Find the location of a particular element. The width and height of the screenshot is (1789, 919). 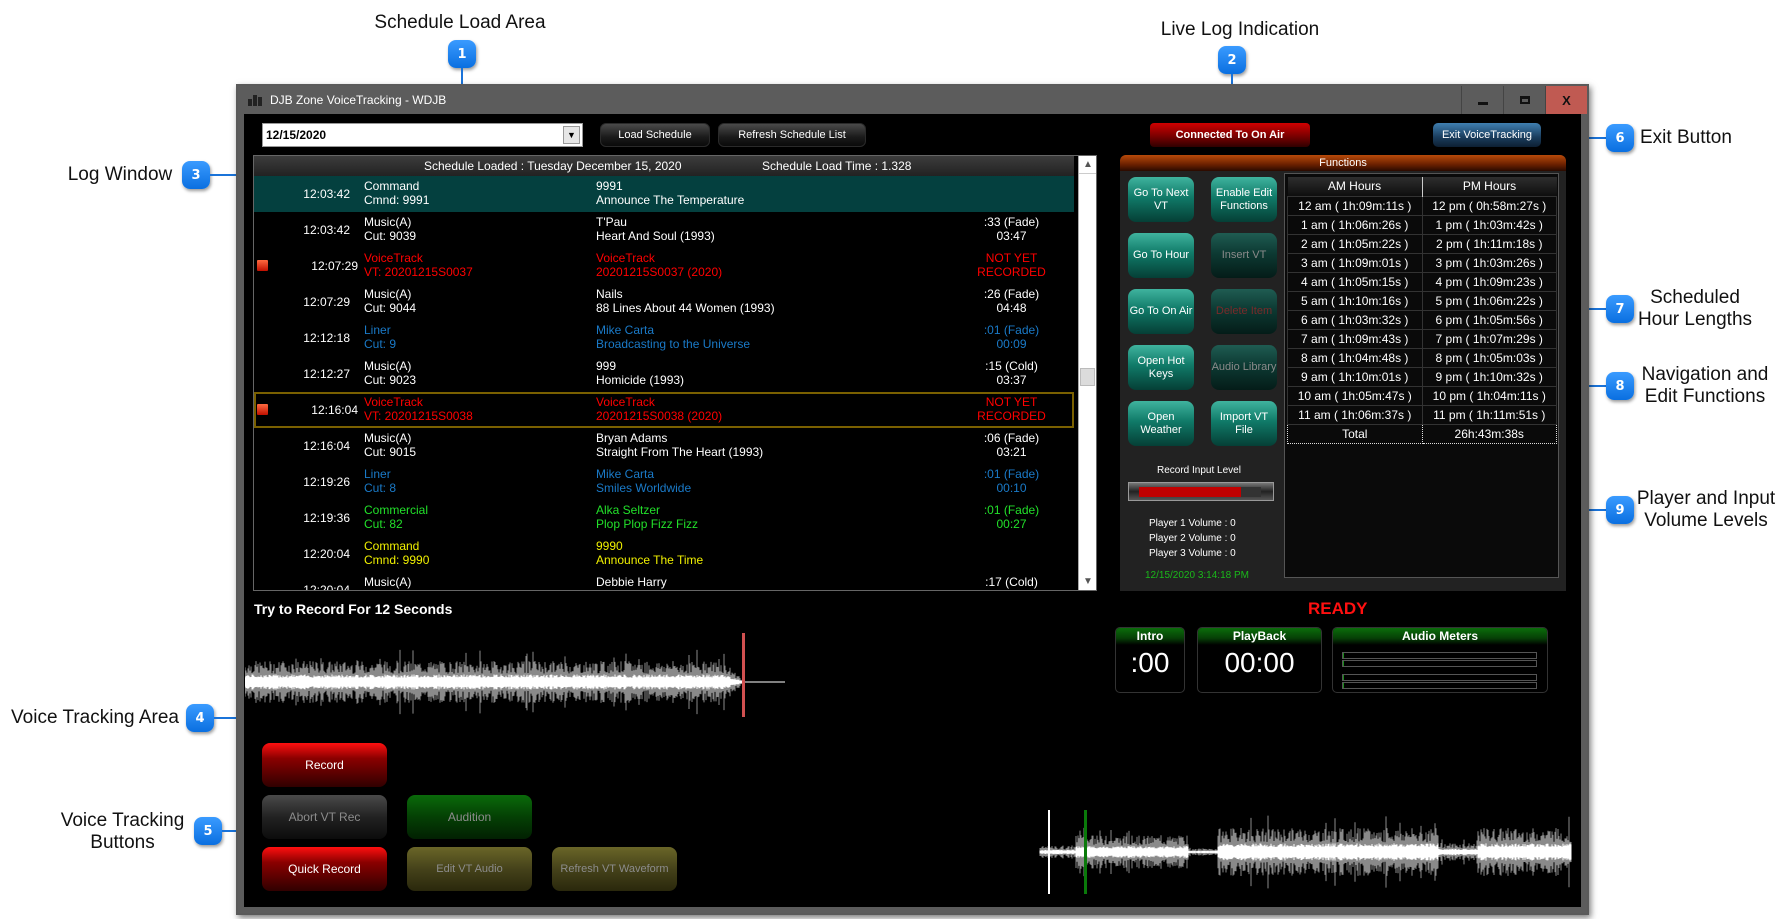

scroll-up-icon: ▲ is located at coordinates (1087, 165).